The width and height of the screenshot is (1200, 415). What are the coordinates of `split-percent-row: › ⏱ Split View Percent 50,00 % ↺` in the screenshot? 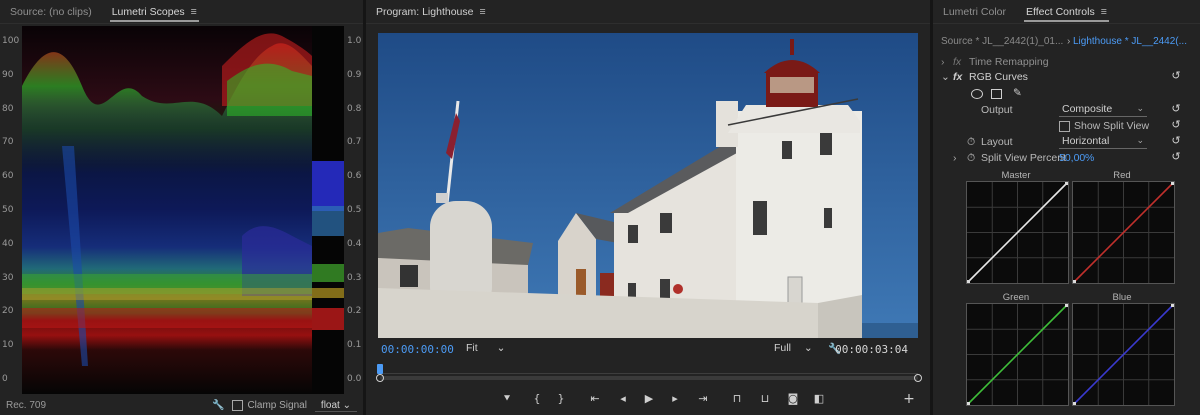 It's located at (1066, 159).